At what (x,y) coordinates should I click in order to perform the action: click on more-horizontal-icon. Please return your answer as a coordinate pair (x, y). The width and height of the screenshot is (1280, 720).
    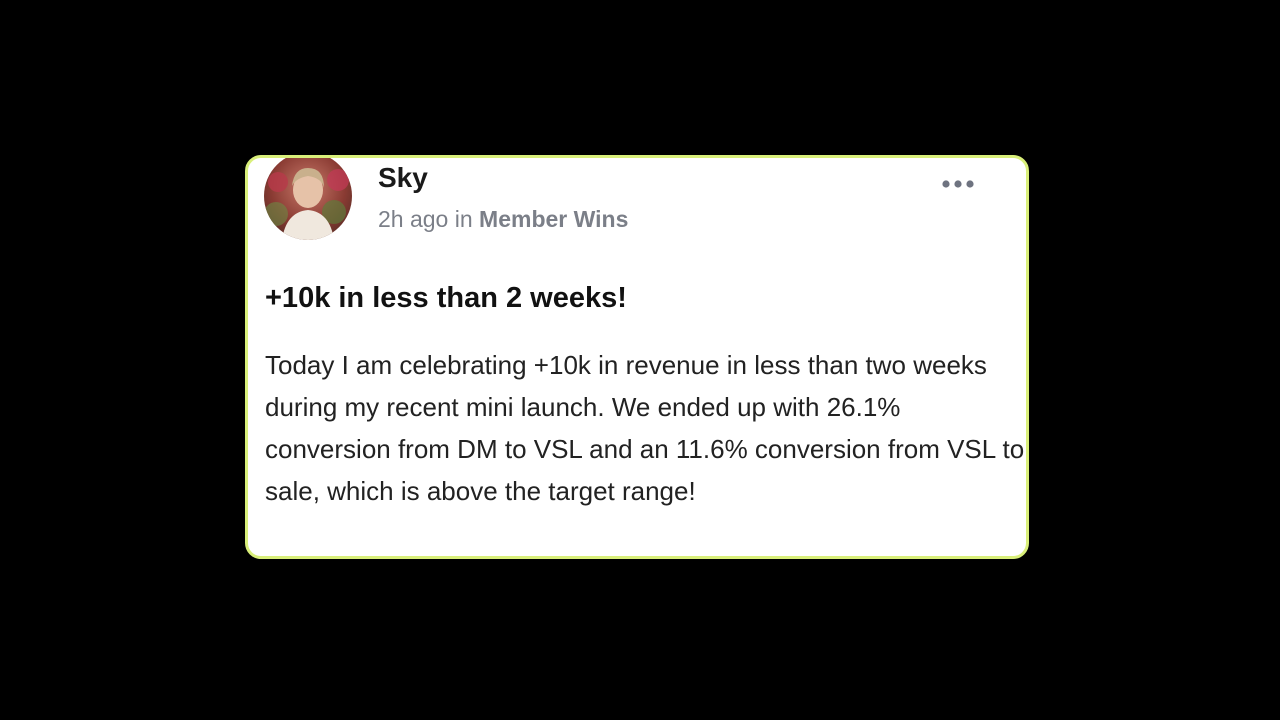
    Looking at the image, I should click on (958, 184).